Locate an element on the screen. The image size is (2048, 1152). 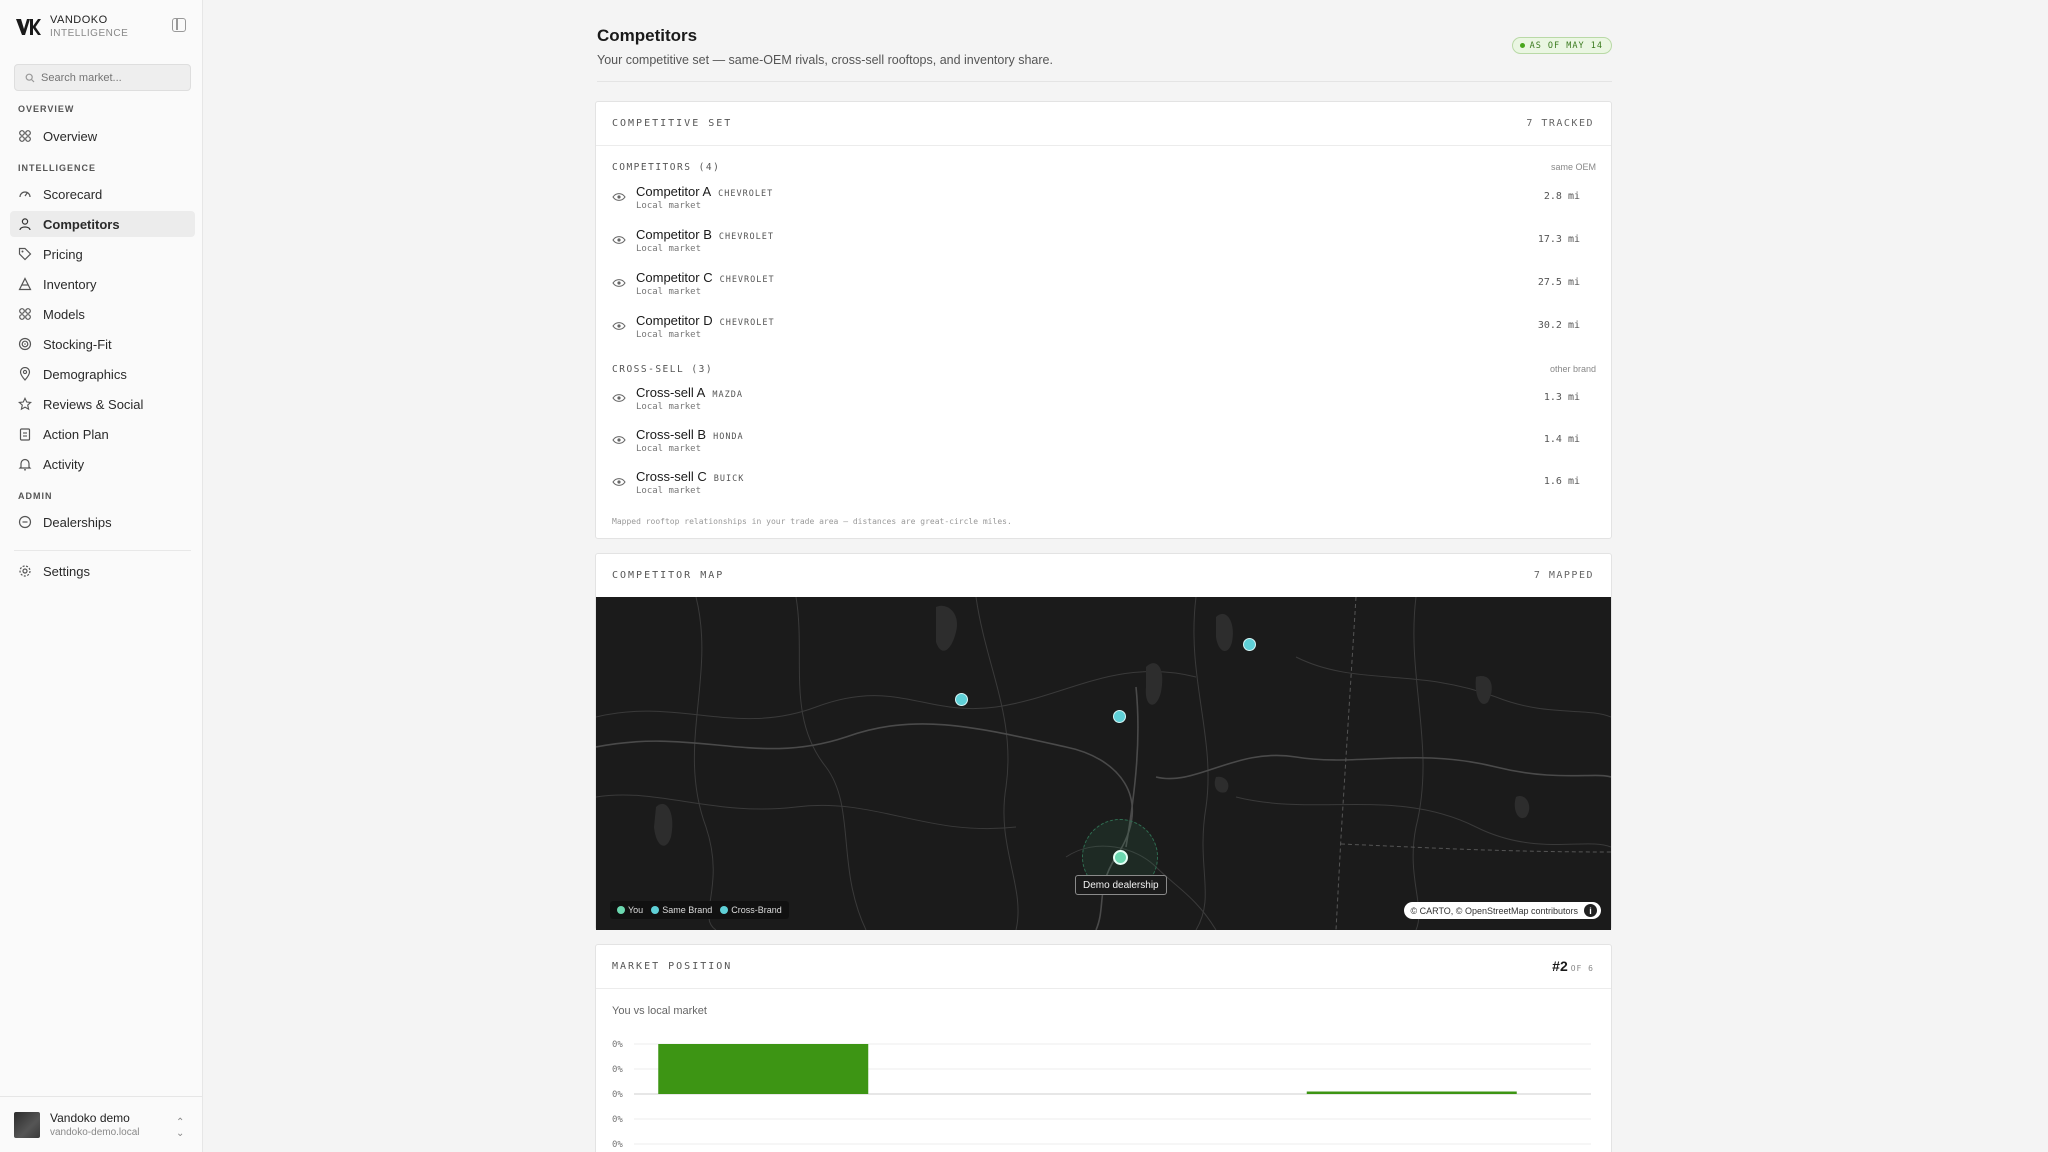
row-distance: 30.2 mi is located at coordinates (1558, 325).